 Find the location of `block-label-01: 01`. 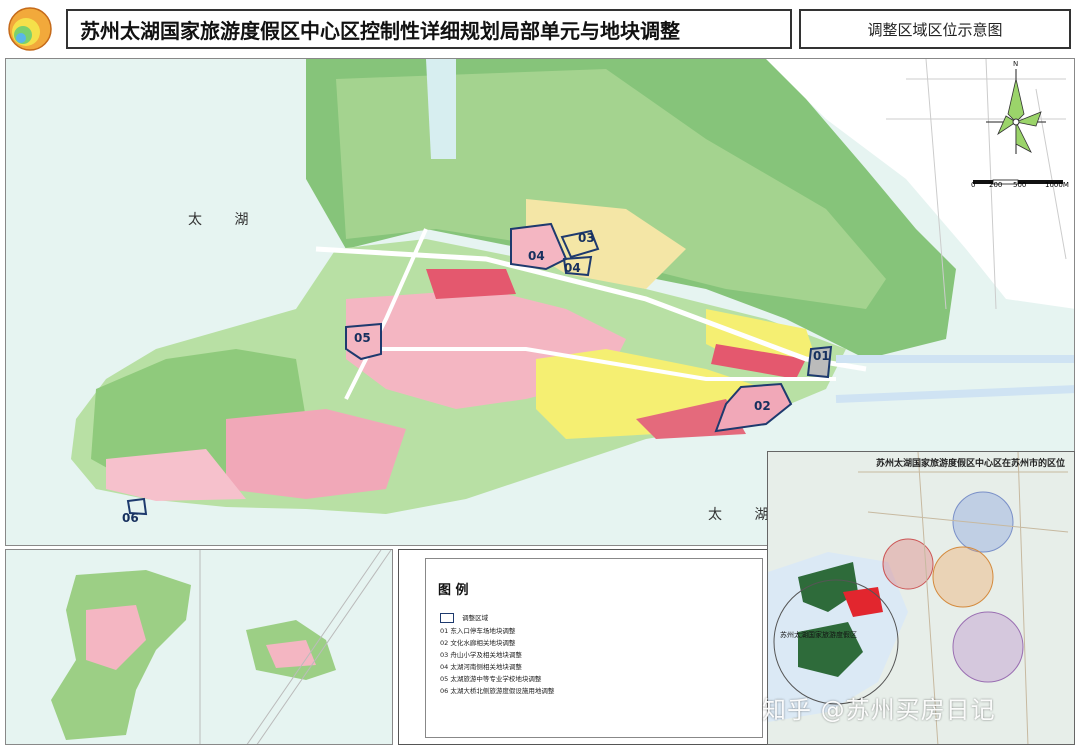

block-label-01: 01 is located at coordinates (821, 356).